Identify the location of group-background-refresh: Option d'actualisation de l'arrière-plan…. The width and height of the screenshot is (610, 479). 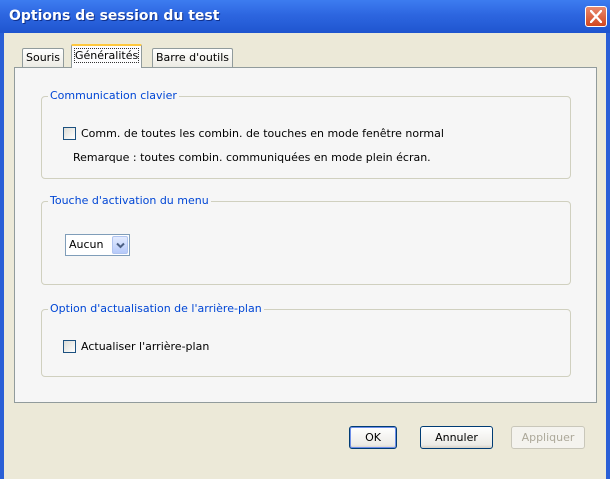
(306, 339).